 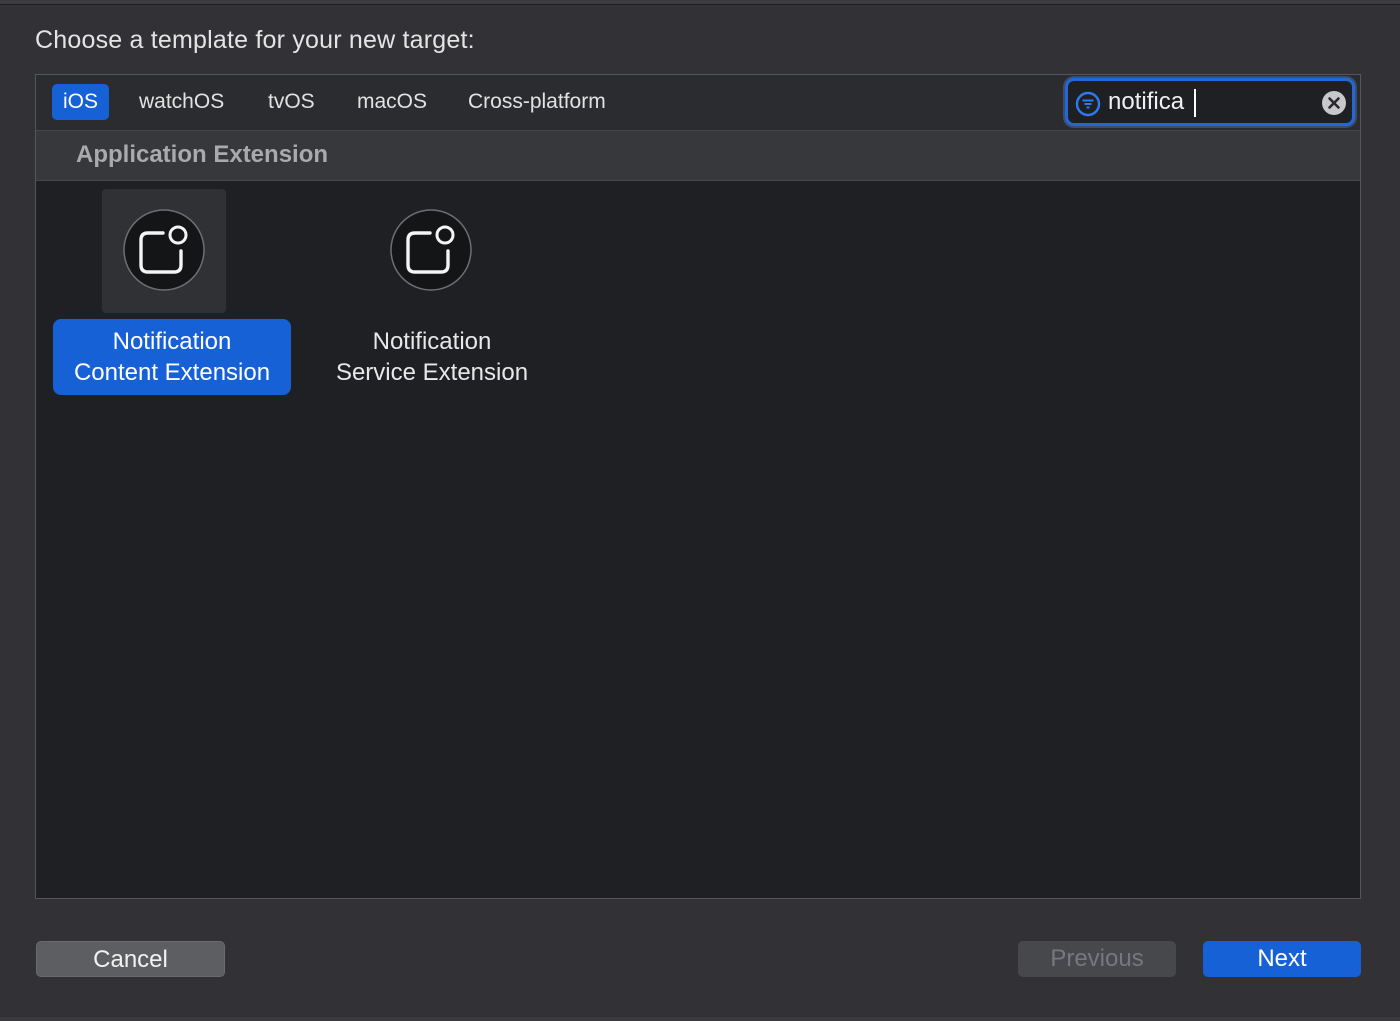 I want to click on section-header: Application Extension, so click(x=698, y=156).